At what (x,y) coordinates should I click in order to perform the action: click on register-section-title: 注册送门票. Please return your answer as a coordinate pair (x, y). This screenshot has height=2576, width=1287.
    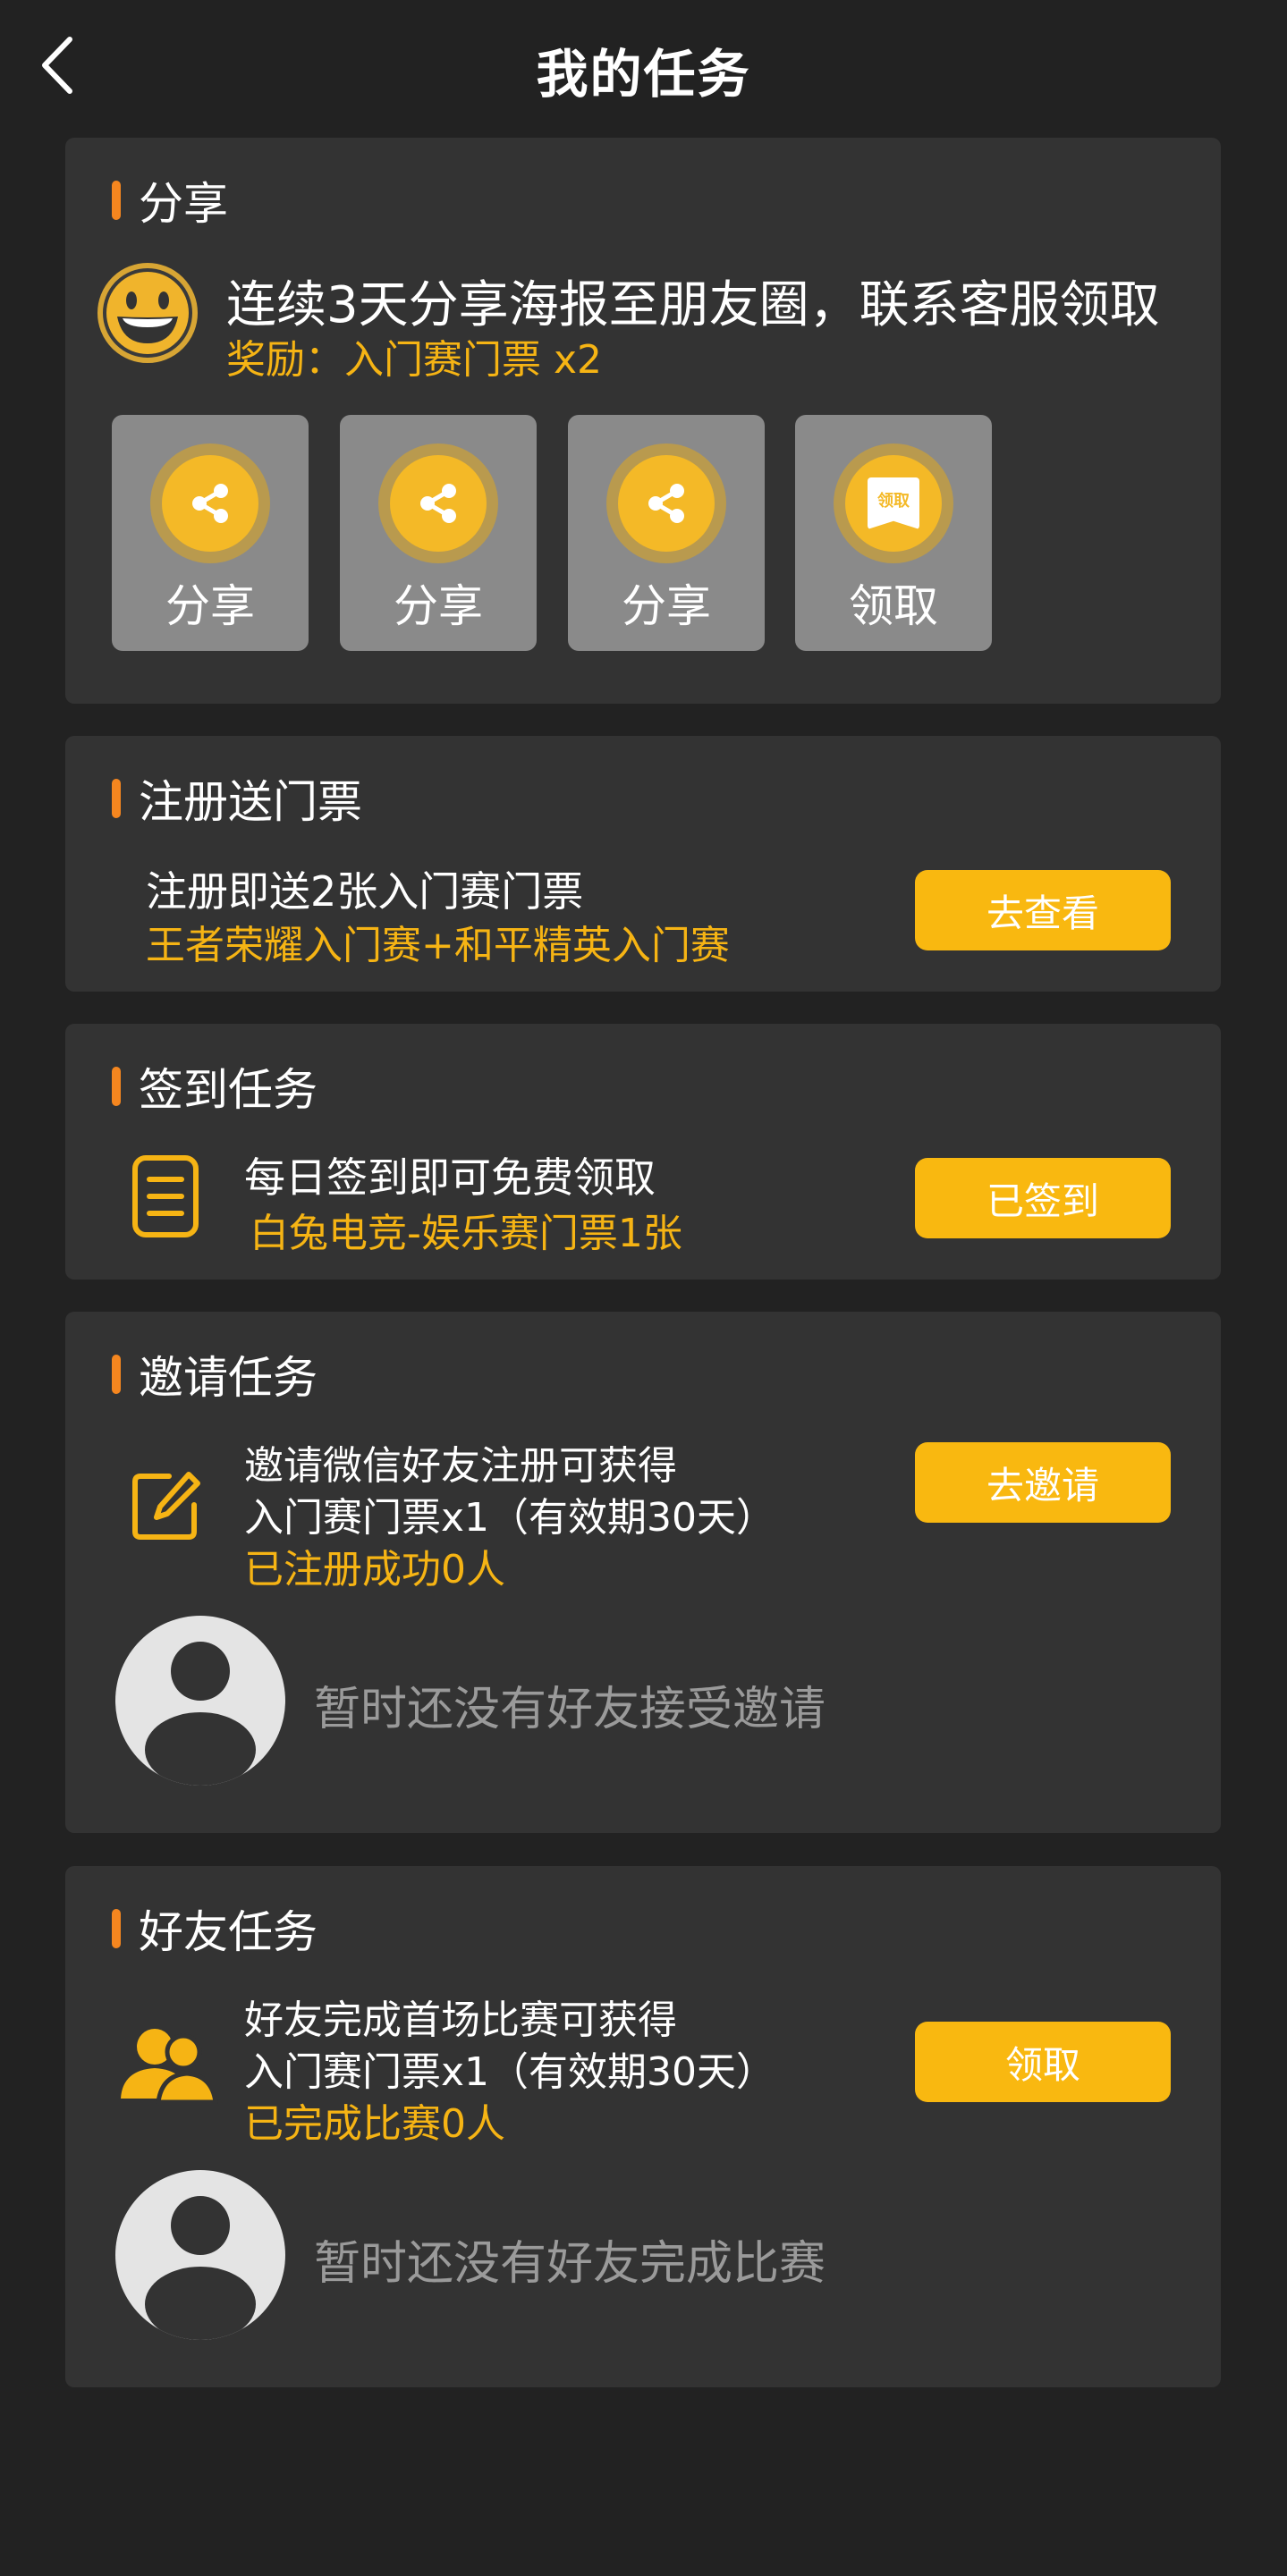
    Looking at the image, I should click on (250, 802).